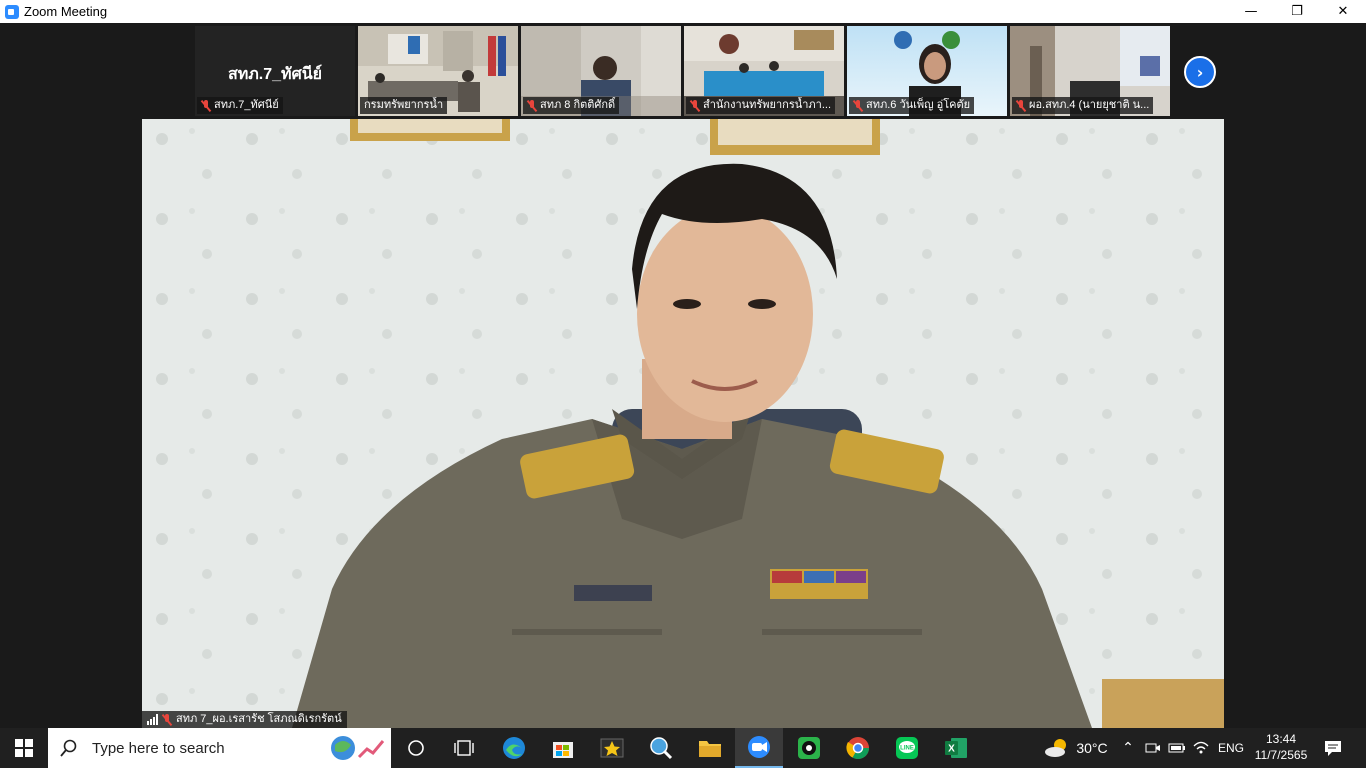 This screenshot has width=1366, height=768. What do you see at coordinates (358, 748) in the screenshot?
I see `search-highlight-icon` at bounding box center [358, 748].